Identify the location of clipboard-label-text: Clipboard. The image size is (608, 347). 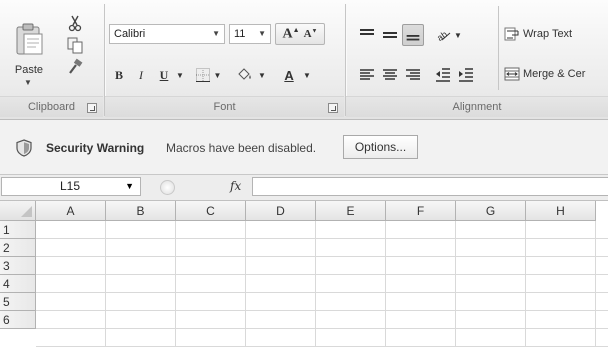
(51, 107).